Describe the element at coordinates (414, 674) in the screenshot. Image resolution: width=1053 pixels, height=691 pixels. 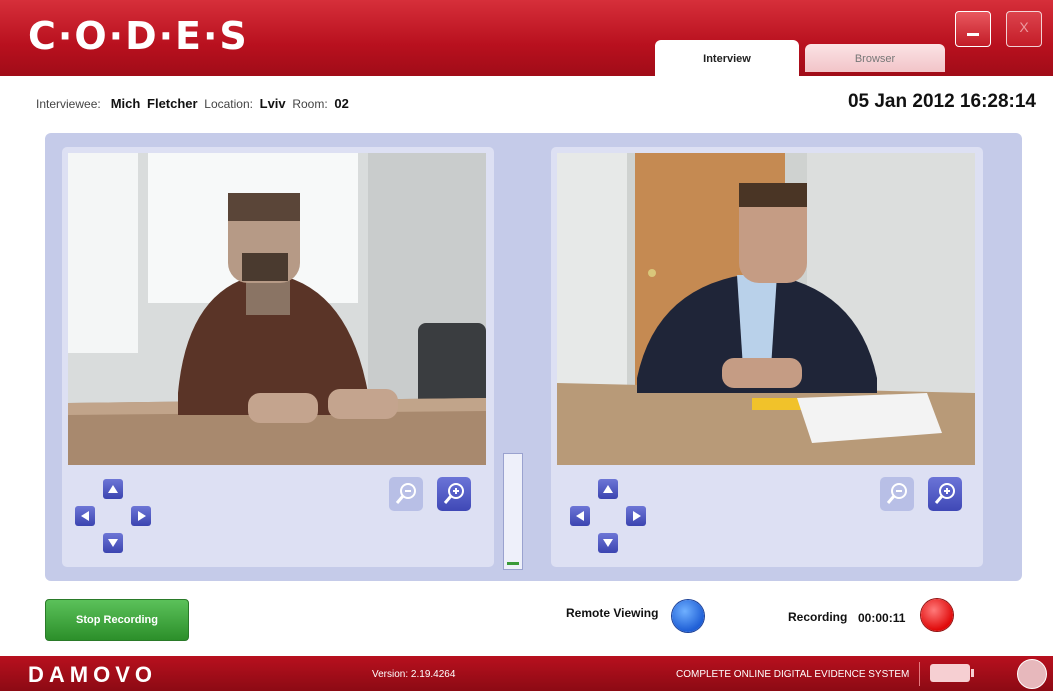
I see `version-text: Version: 2.19.4264` at that location.